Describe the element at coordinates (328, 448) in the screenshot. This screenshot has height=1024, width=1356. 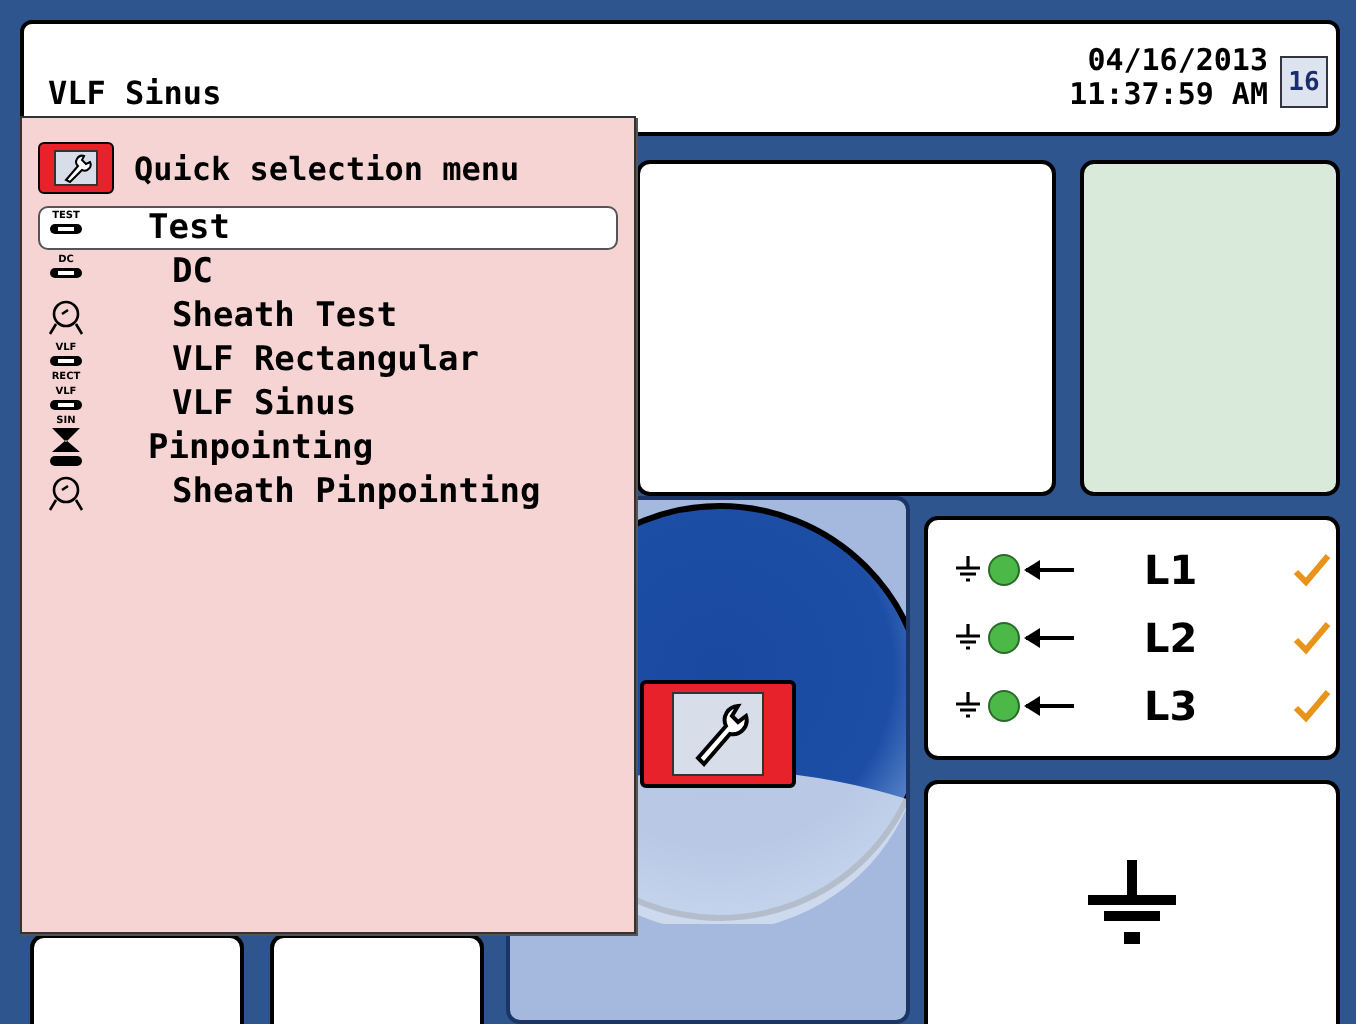
I see `menu-item: Pinpointing` at that location.